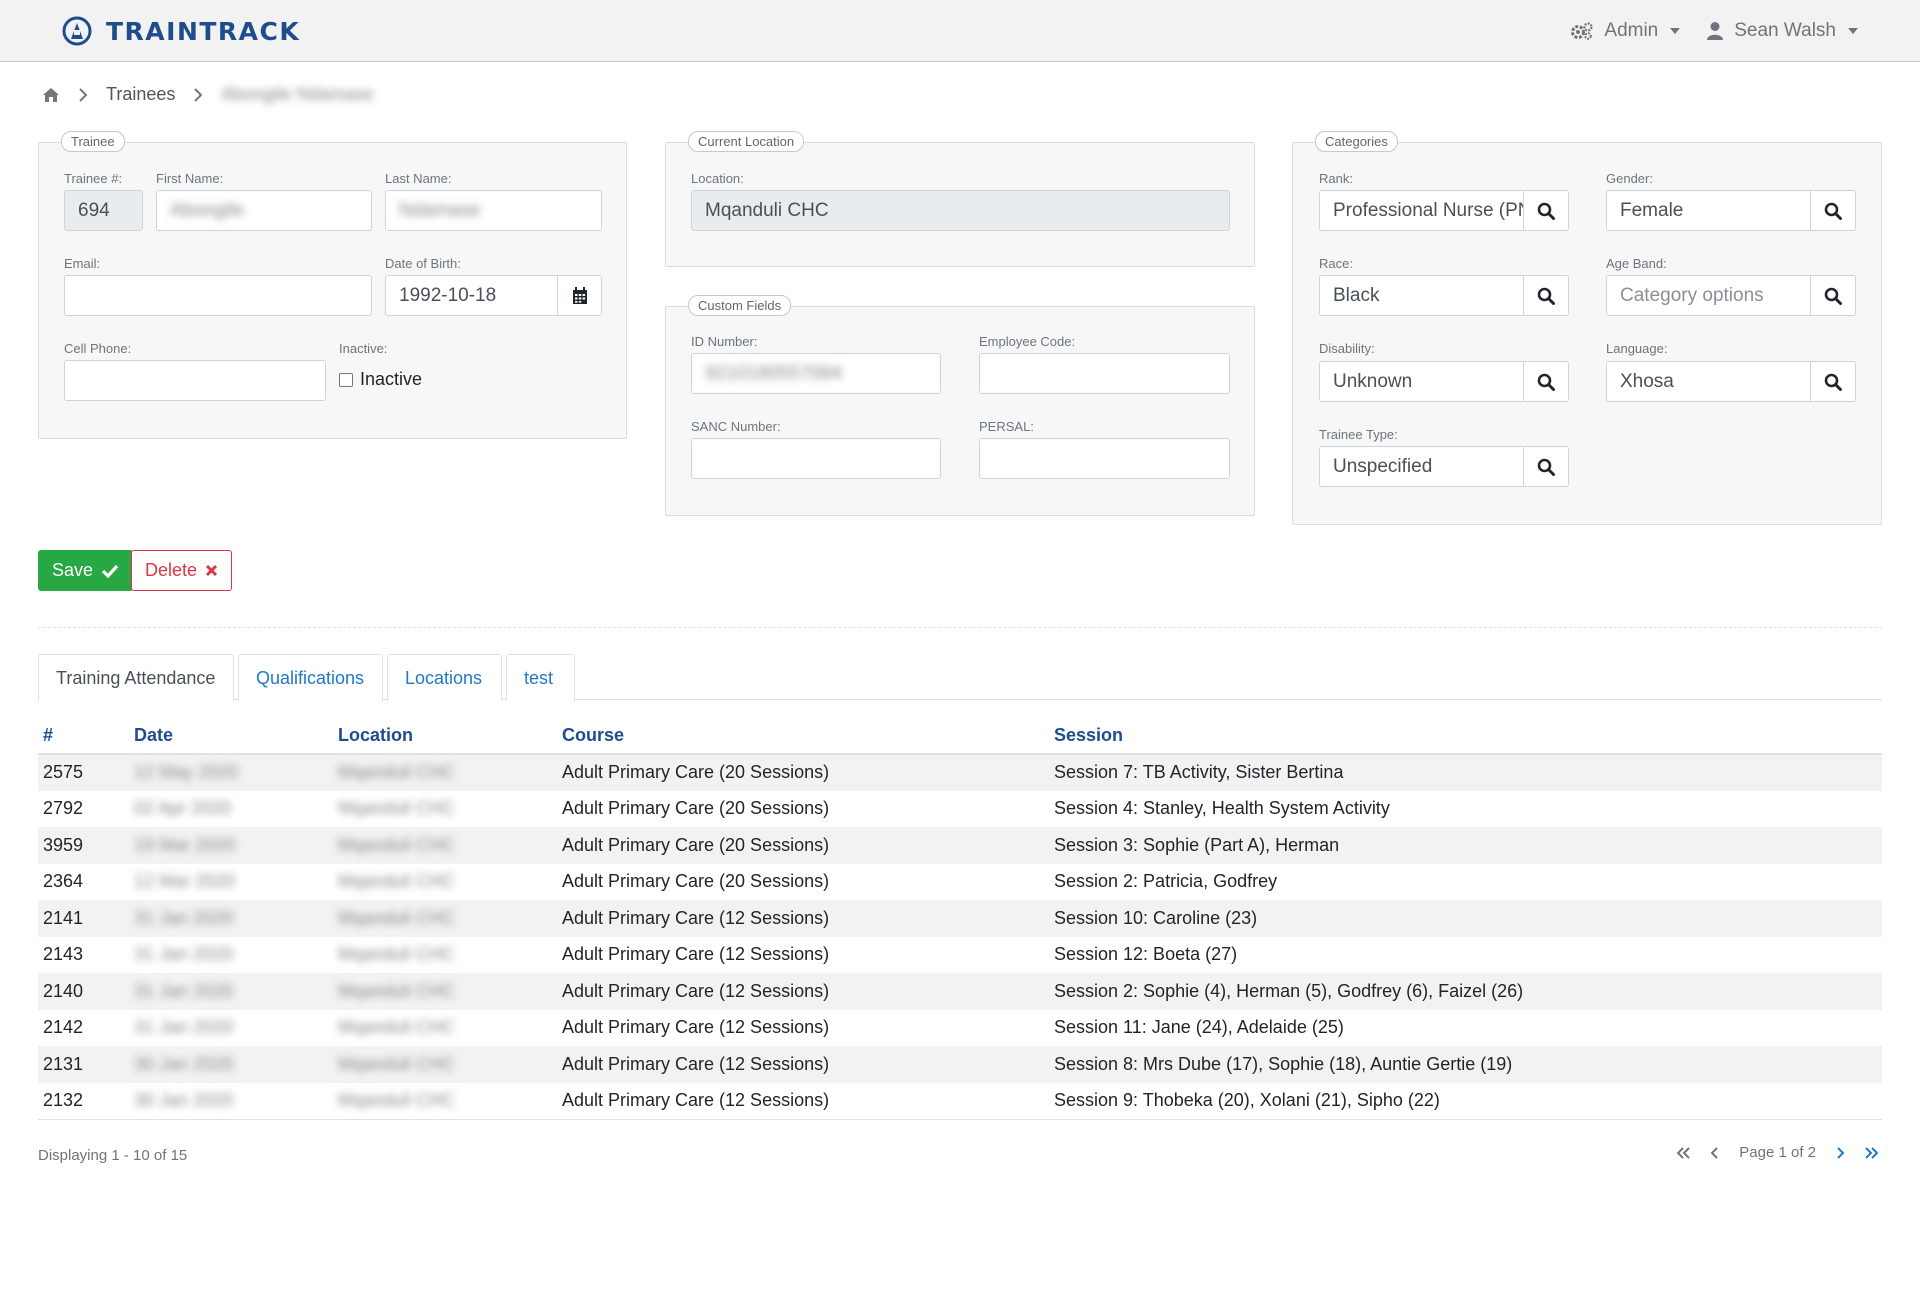  I want to click on save-button: Save, so click(86, 570).